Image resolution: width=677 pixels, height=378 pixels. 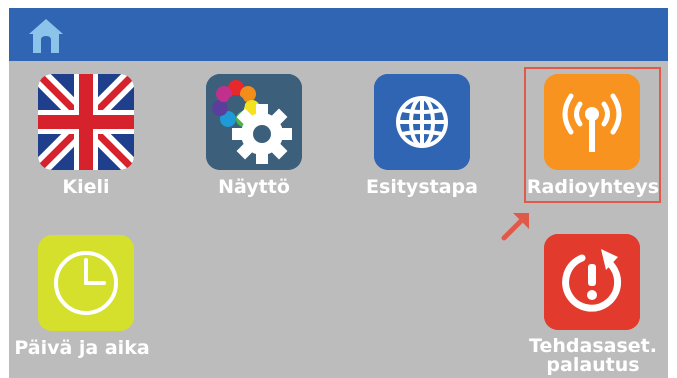 I want to click on tile-naytto: Näyttö, so click(x=255, y=135).